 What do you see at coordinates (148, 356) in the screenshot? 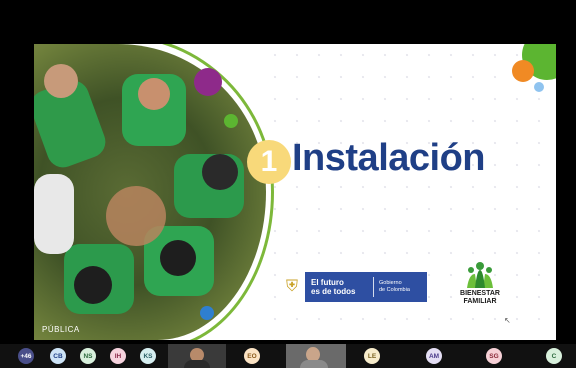
I see `participant-avatar: KS` at bounding box center [148, 356].